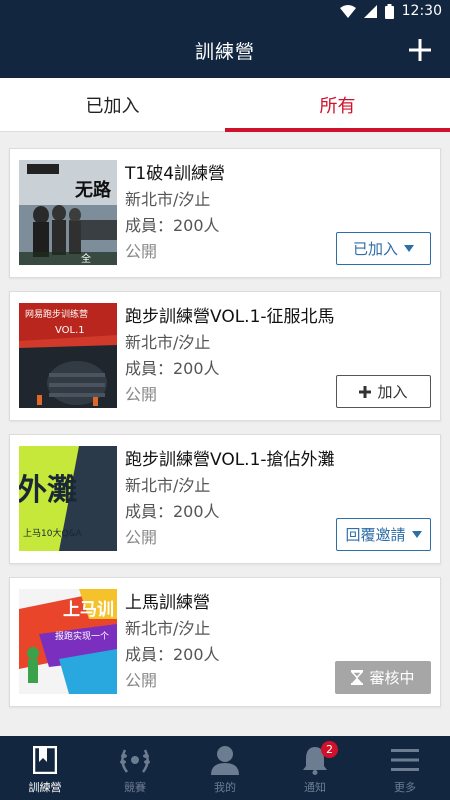 Image resolution: width=450 pixels, height=800 pixels. What do you see at coordinates (375, 535) in the screenshot?
I see `reply-label: 回覆邀請` at bounding box center [375, 535].